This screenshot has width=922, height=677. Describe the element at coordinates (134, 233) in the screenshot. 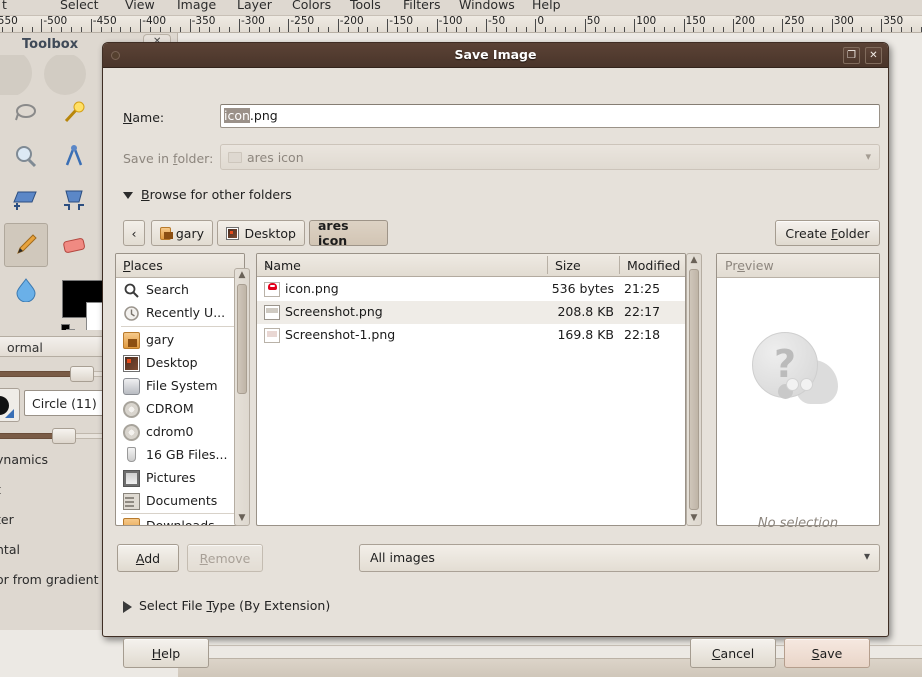

I see `breadcrumb-back-button: ‹` at that location.